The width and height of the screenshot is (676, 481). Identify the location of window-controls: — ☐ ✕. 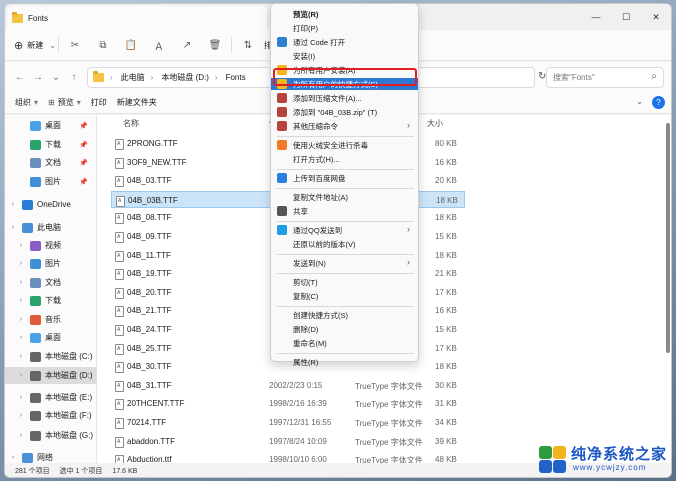
(626, 17).